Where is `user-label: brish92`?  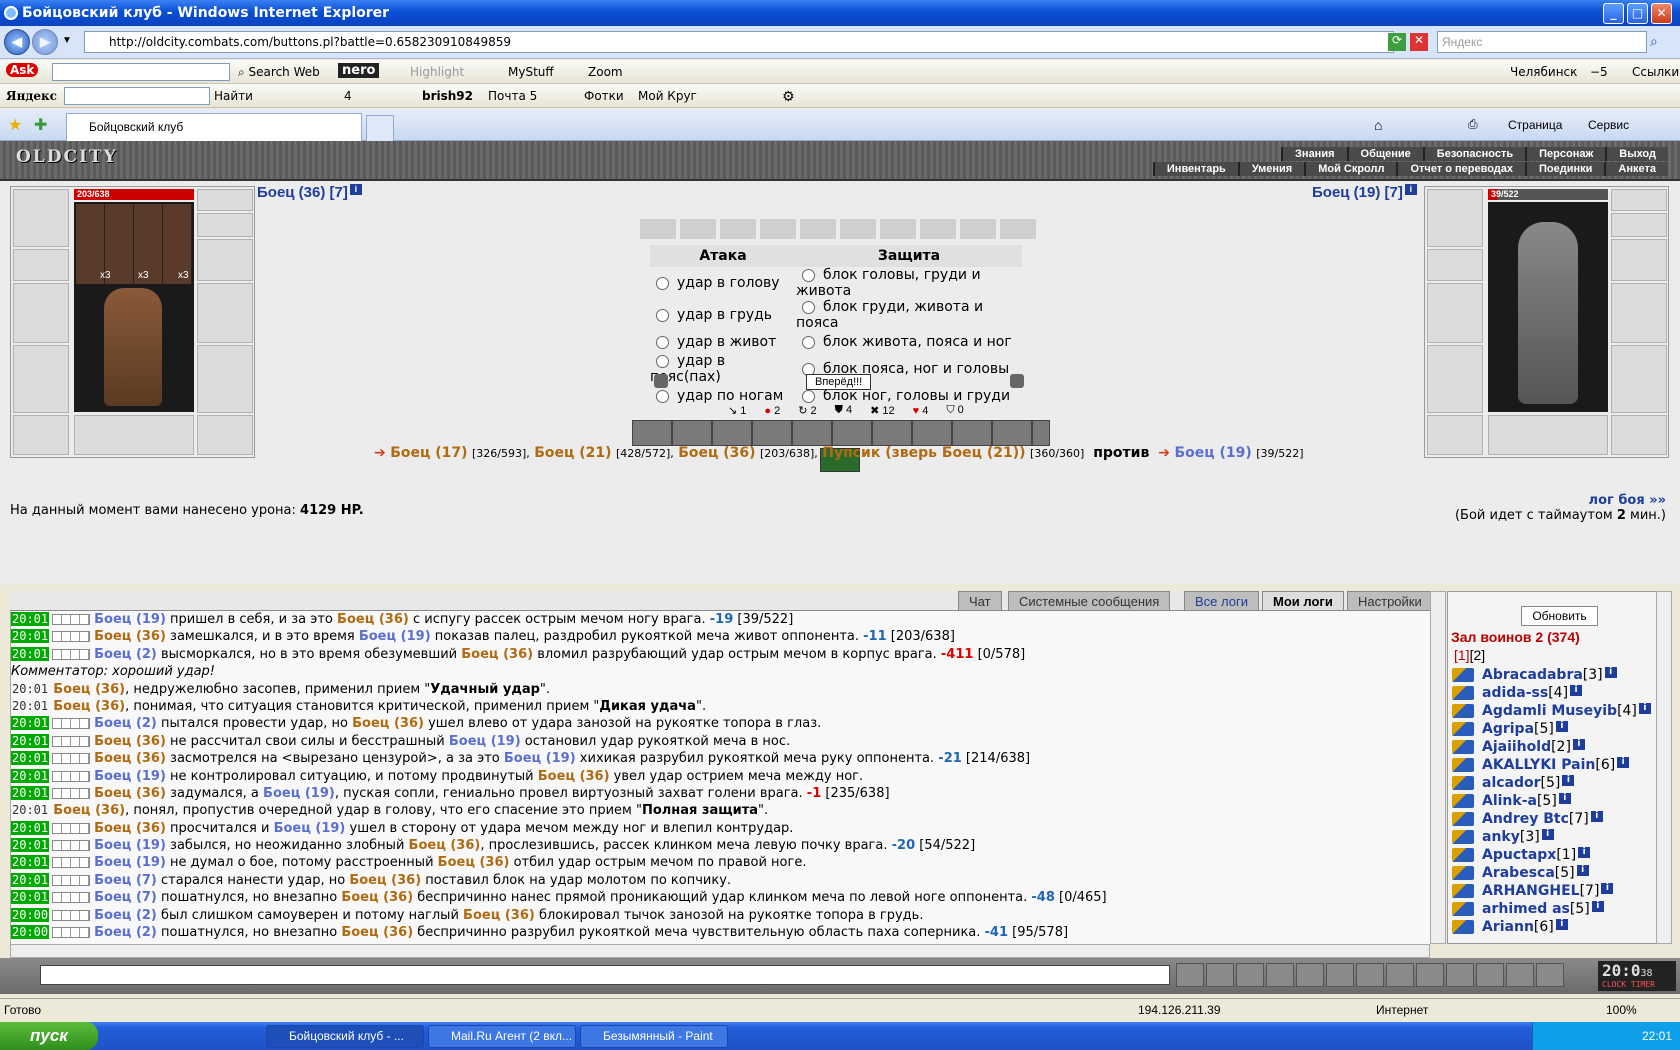
user-label: brish92 is located at coordinates (447, 96).